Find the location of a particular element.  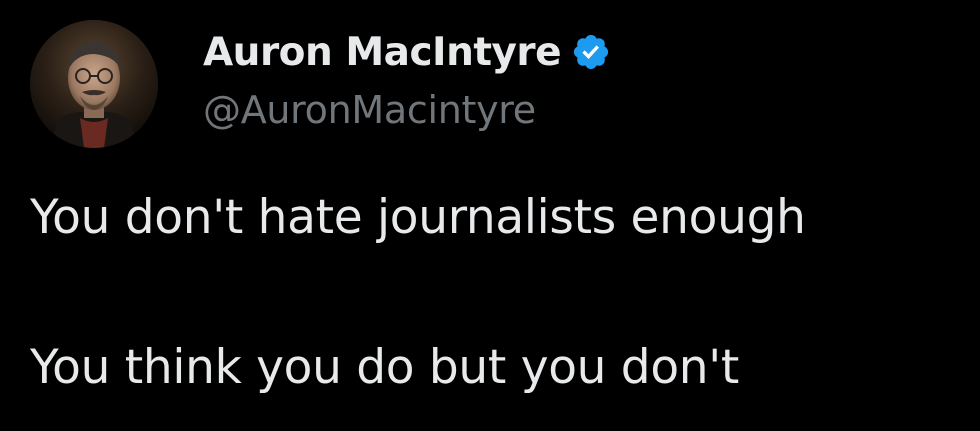

avatar is located at coordinates (94, 84).